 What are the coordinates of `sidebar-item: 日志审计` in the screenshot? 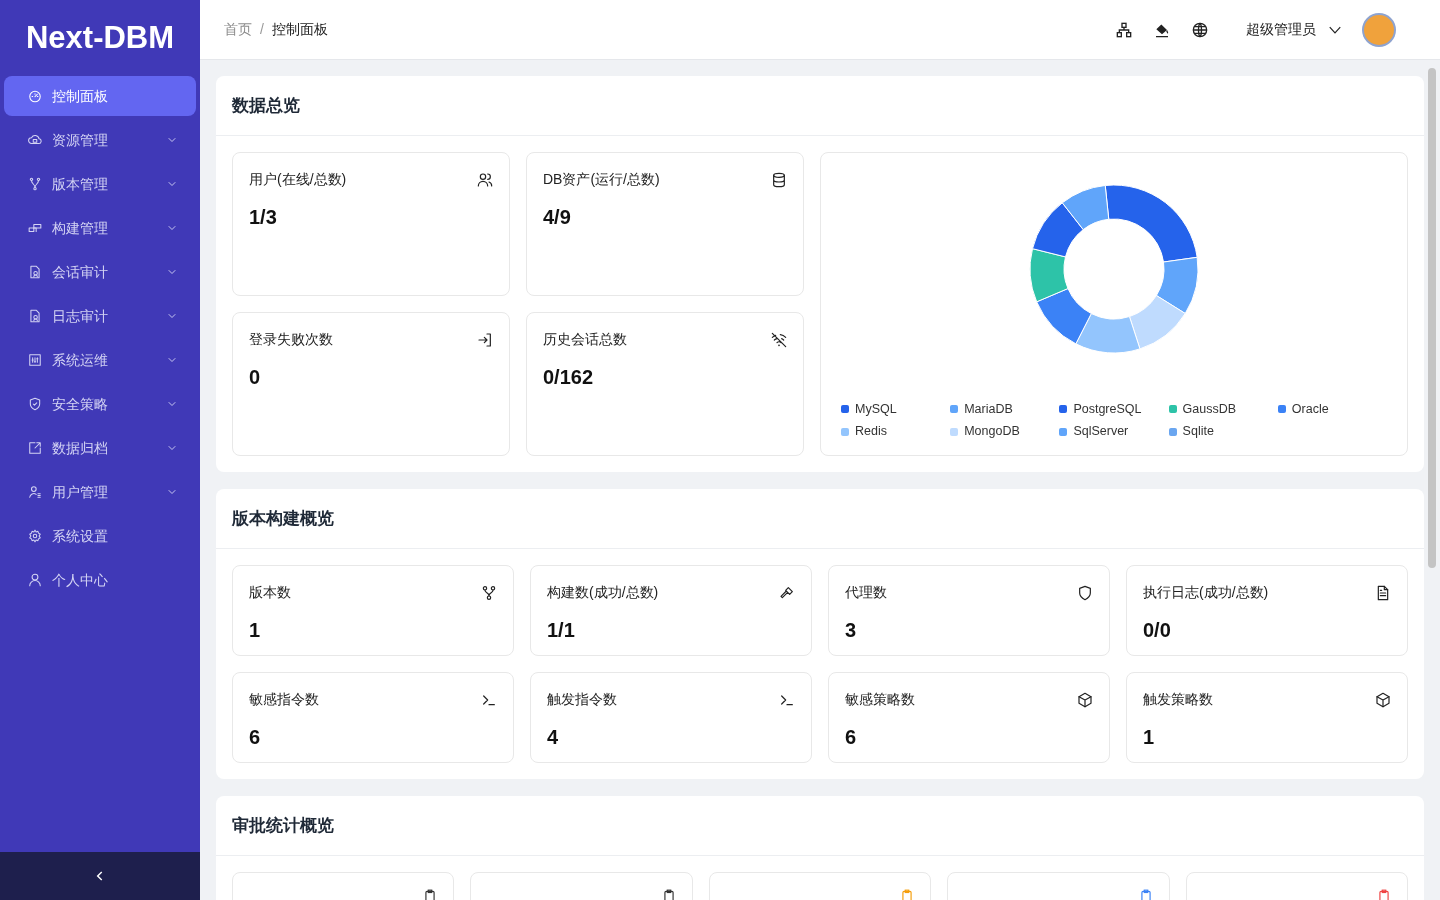 It's located at (100, 316).